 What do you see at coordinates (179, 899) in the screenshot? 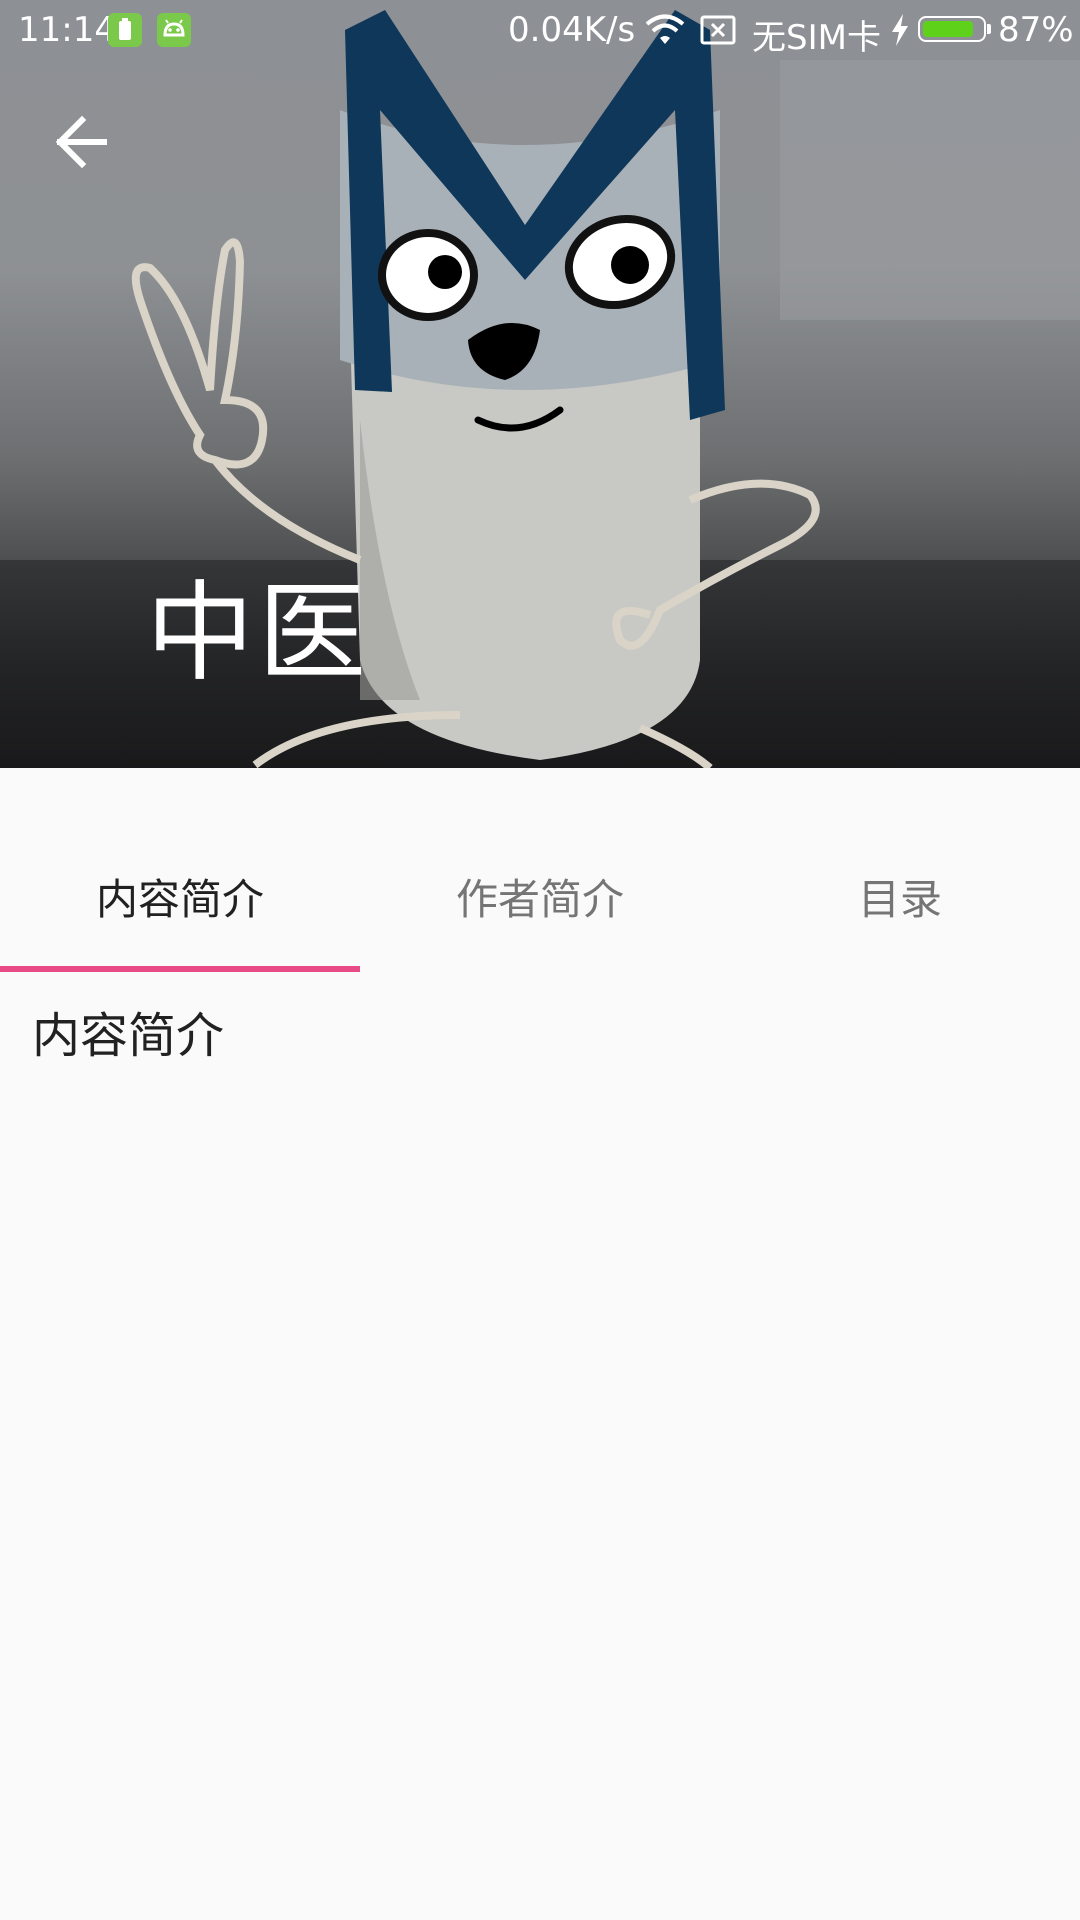
I see `tab-label: 内容简介` at bounding box center [179, 899].